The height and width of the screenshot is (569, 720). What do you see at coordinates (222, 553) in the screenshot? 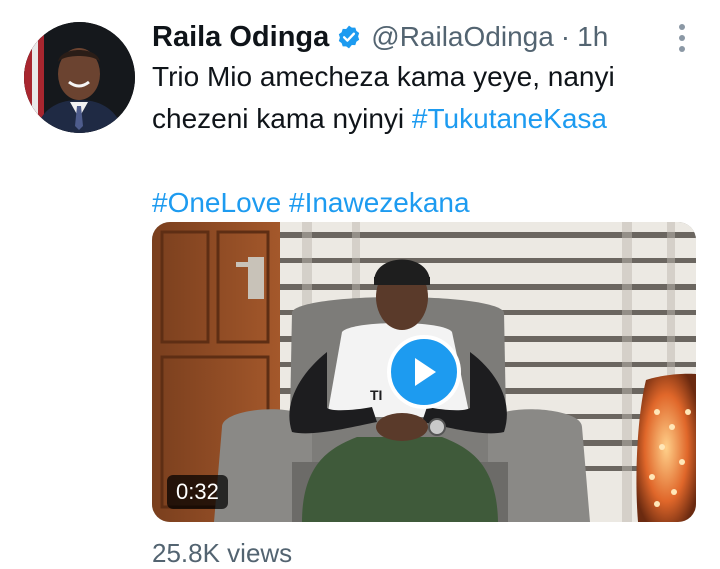
I see `view-count: 25.8K views` at bounding box center [222, 553].